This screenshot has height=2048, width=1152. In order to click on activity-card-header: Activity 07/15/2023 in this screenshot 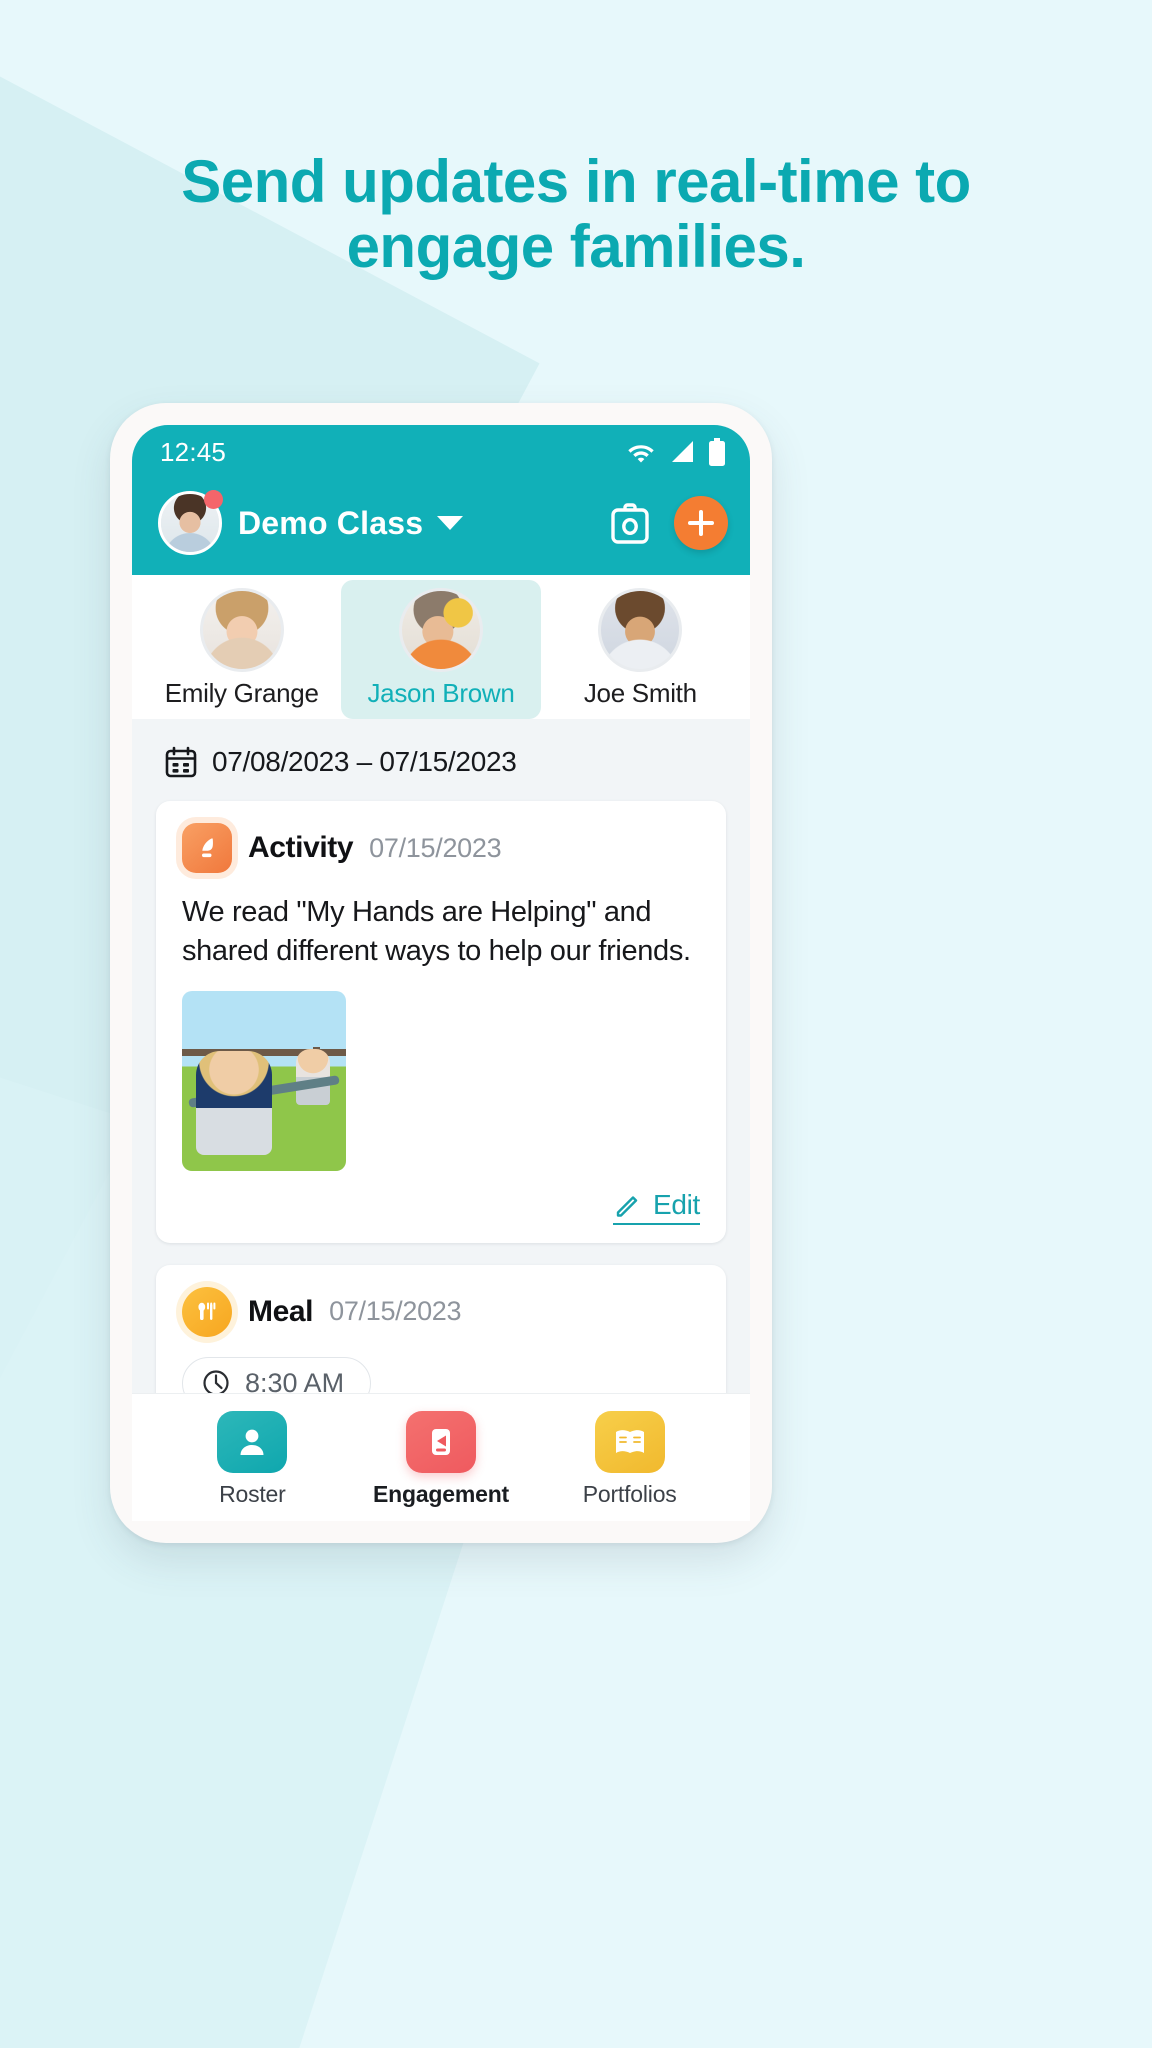, I will do `click(441, 848)`.